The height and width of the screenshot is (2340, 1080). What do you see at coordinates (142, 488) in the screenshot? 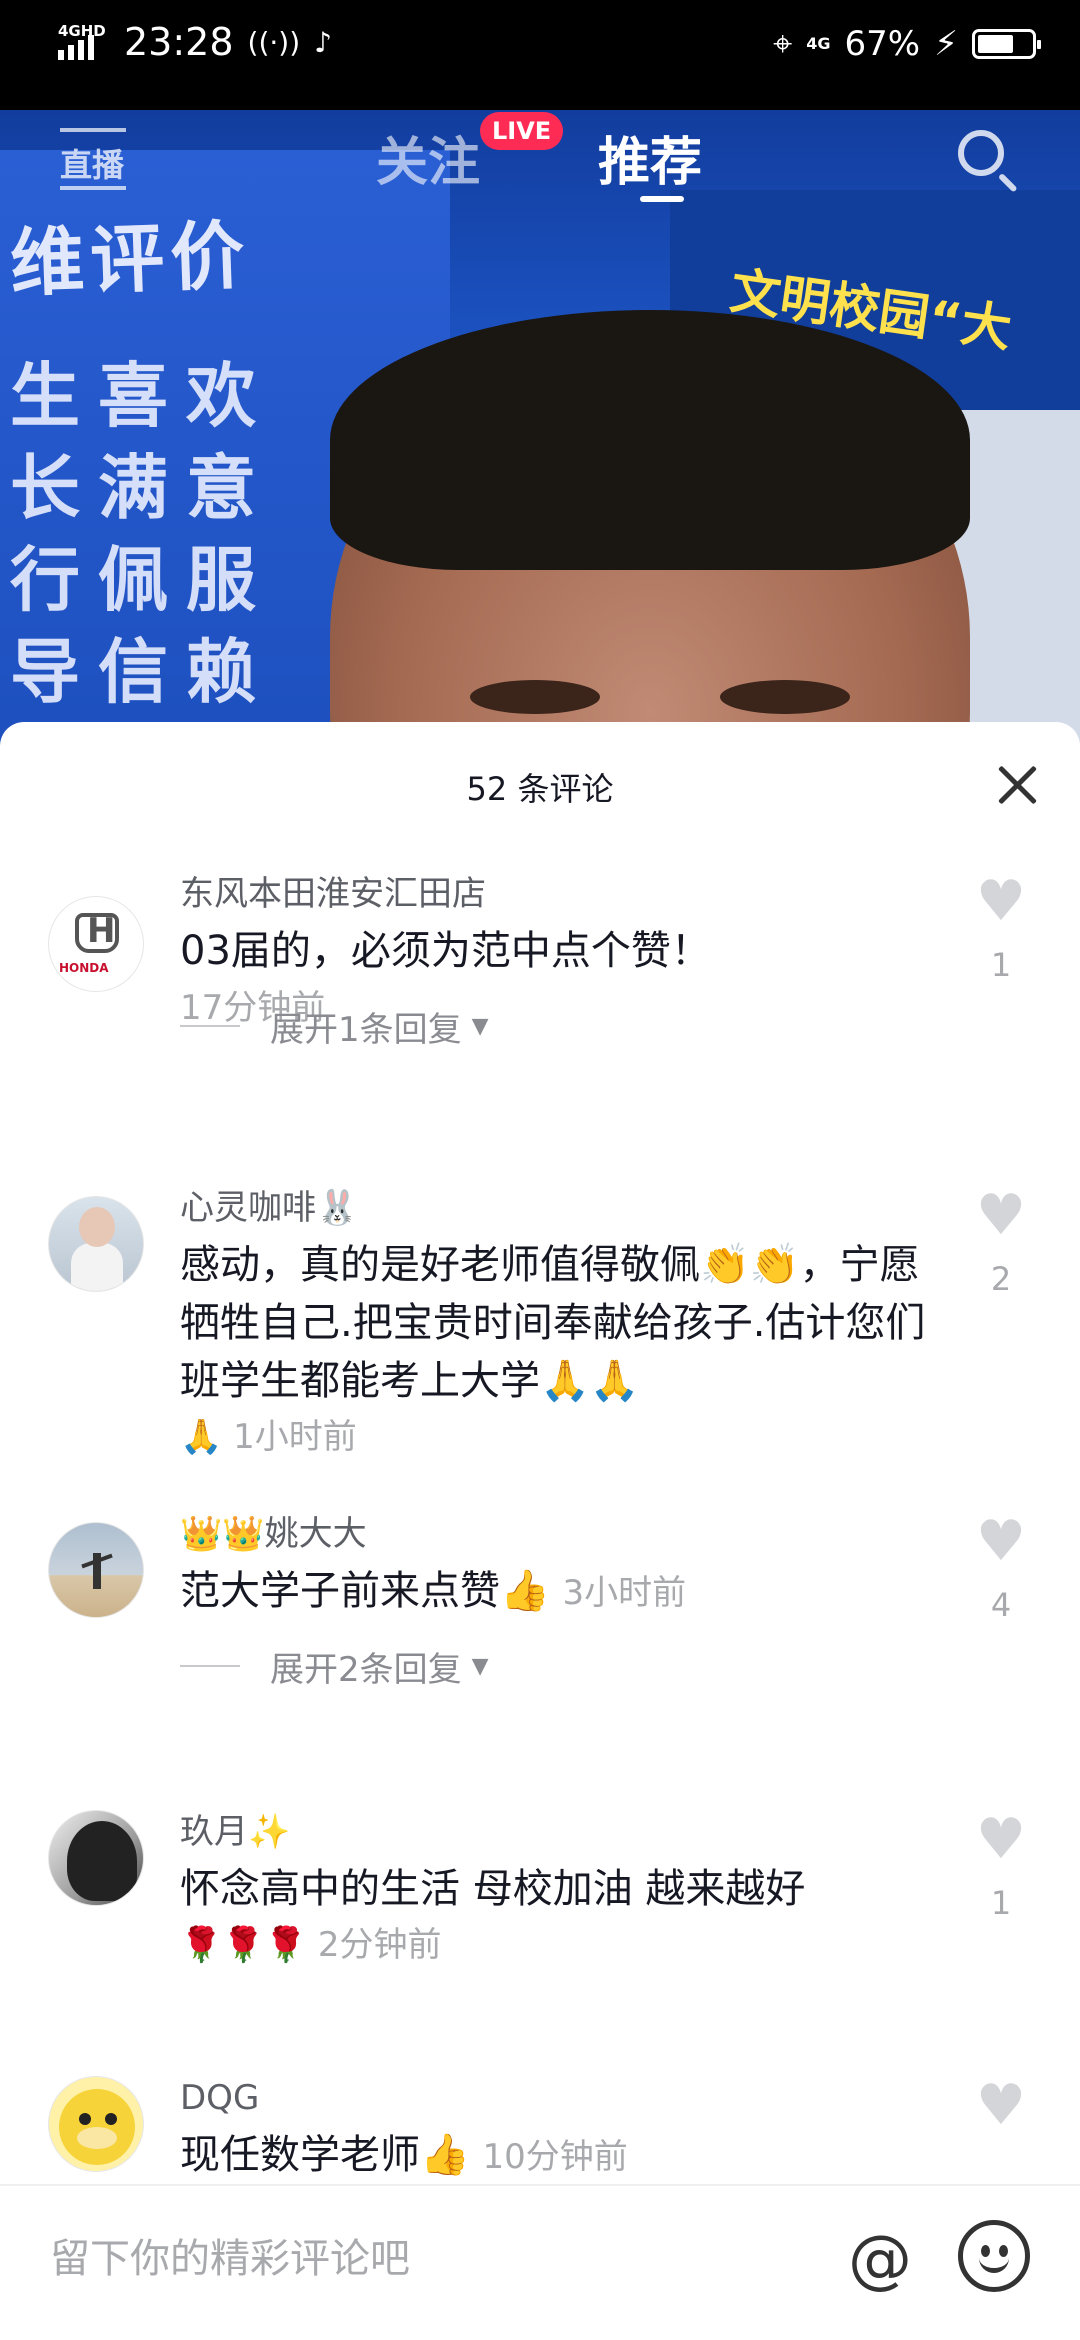
I see `banner-line: 长满意` at bounding box center [142, 488].